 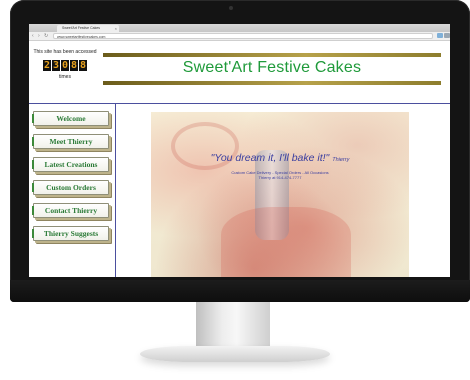 I want to click on counter-prefix: This site has been accessed, so click(x=65, y=52).